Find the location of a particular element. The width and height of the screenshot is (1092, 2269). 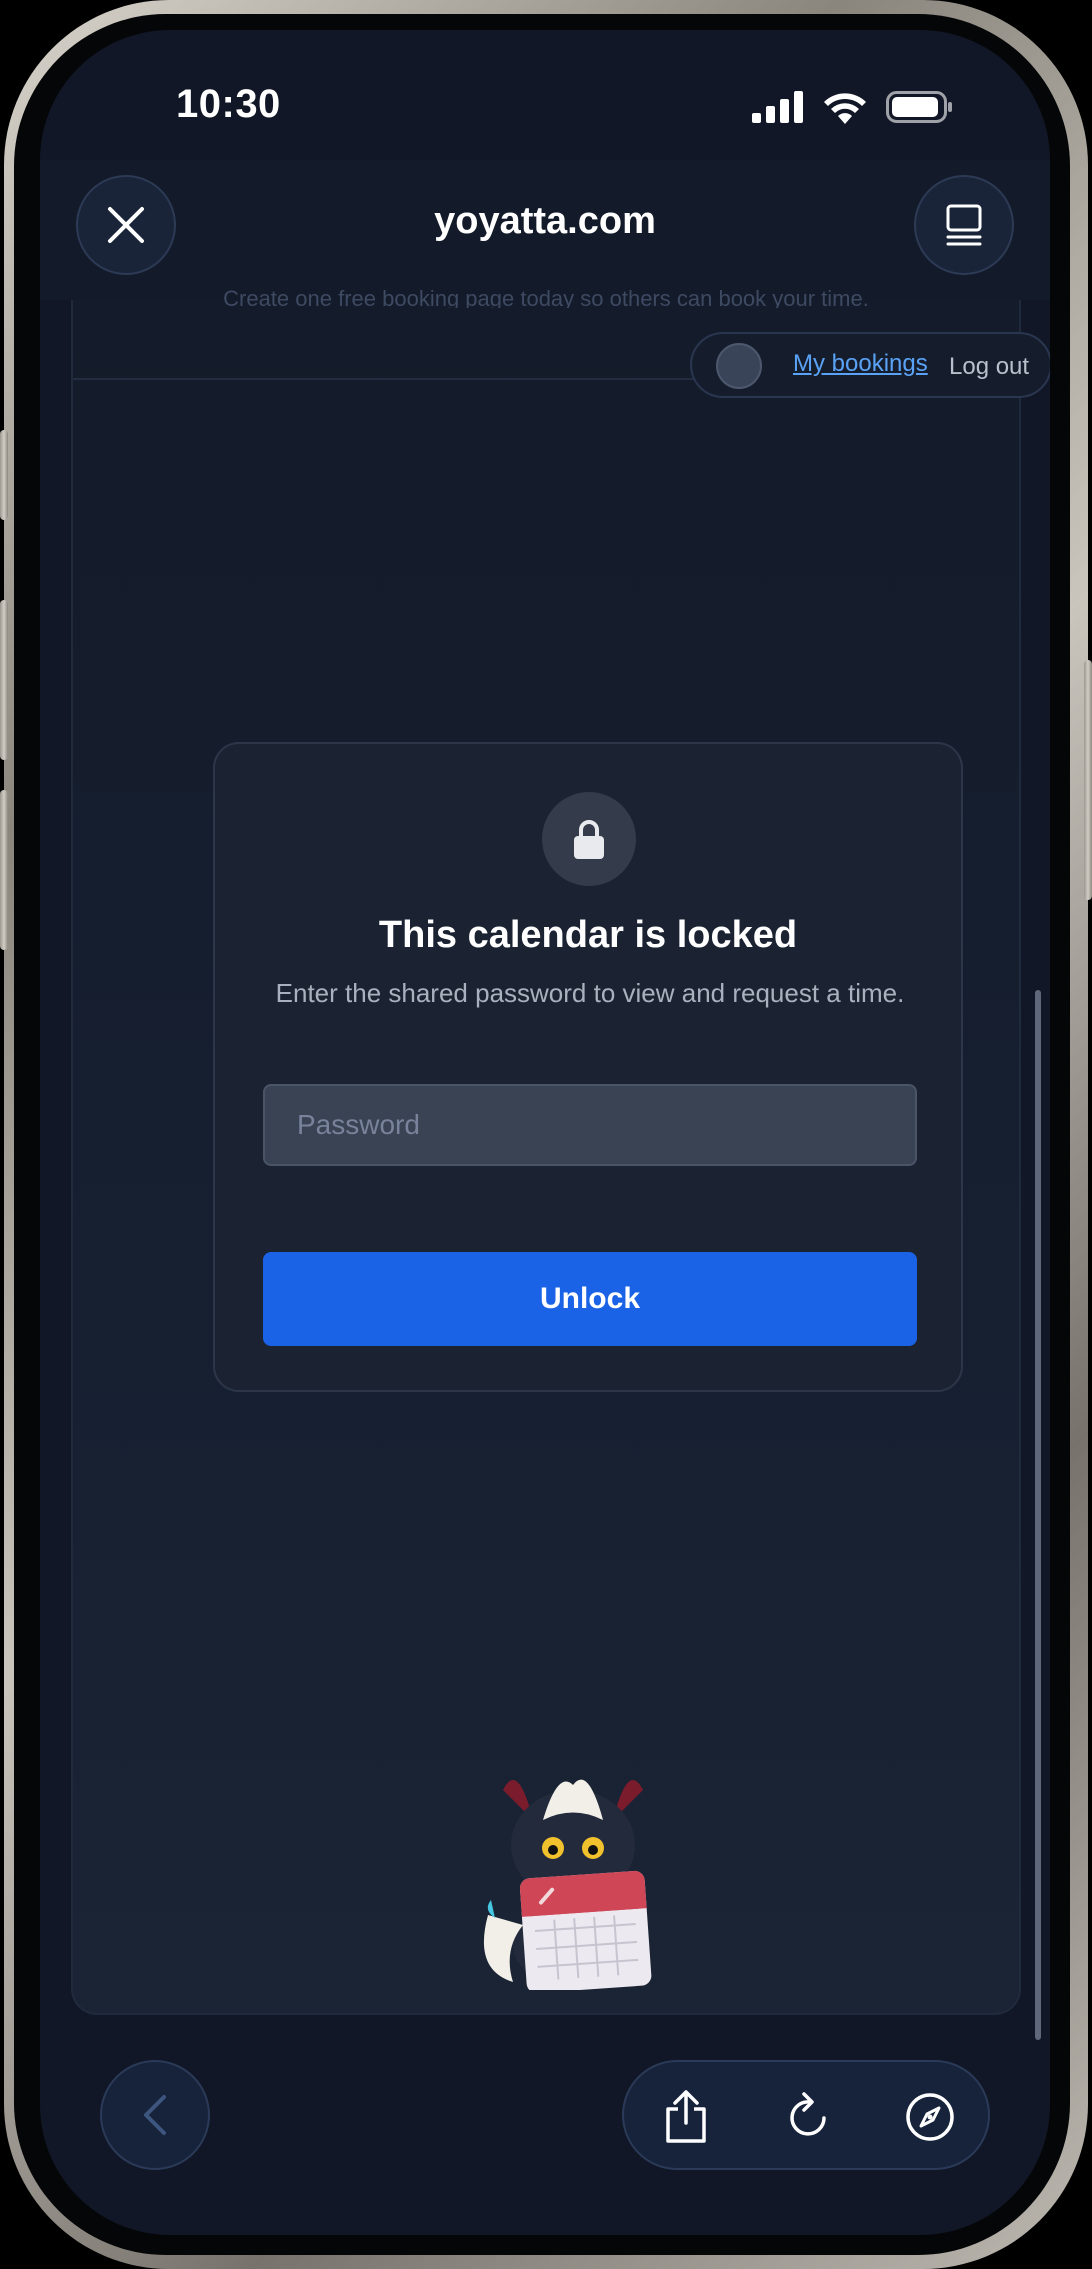

user-menu: My bookings Log out is located at coordinates (870, 365).